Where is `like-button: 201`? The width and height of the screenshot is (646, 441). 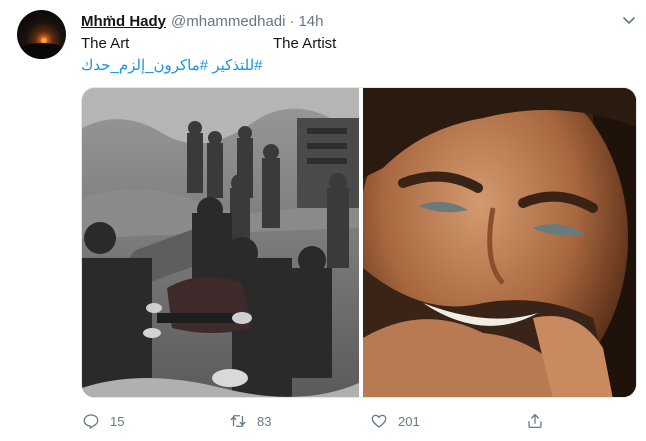
like-button: 201 is located at coordinates (395, 421).